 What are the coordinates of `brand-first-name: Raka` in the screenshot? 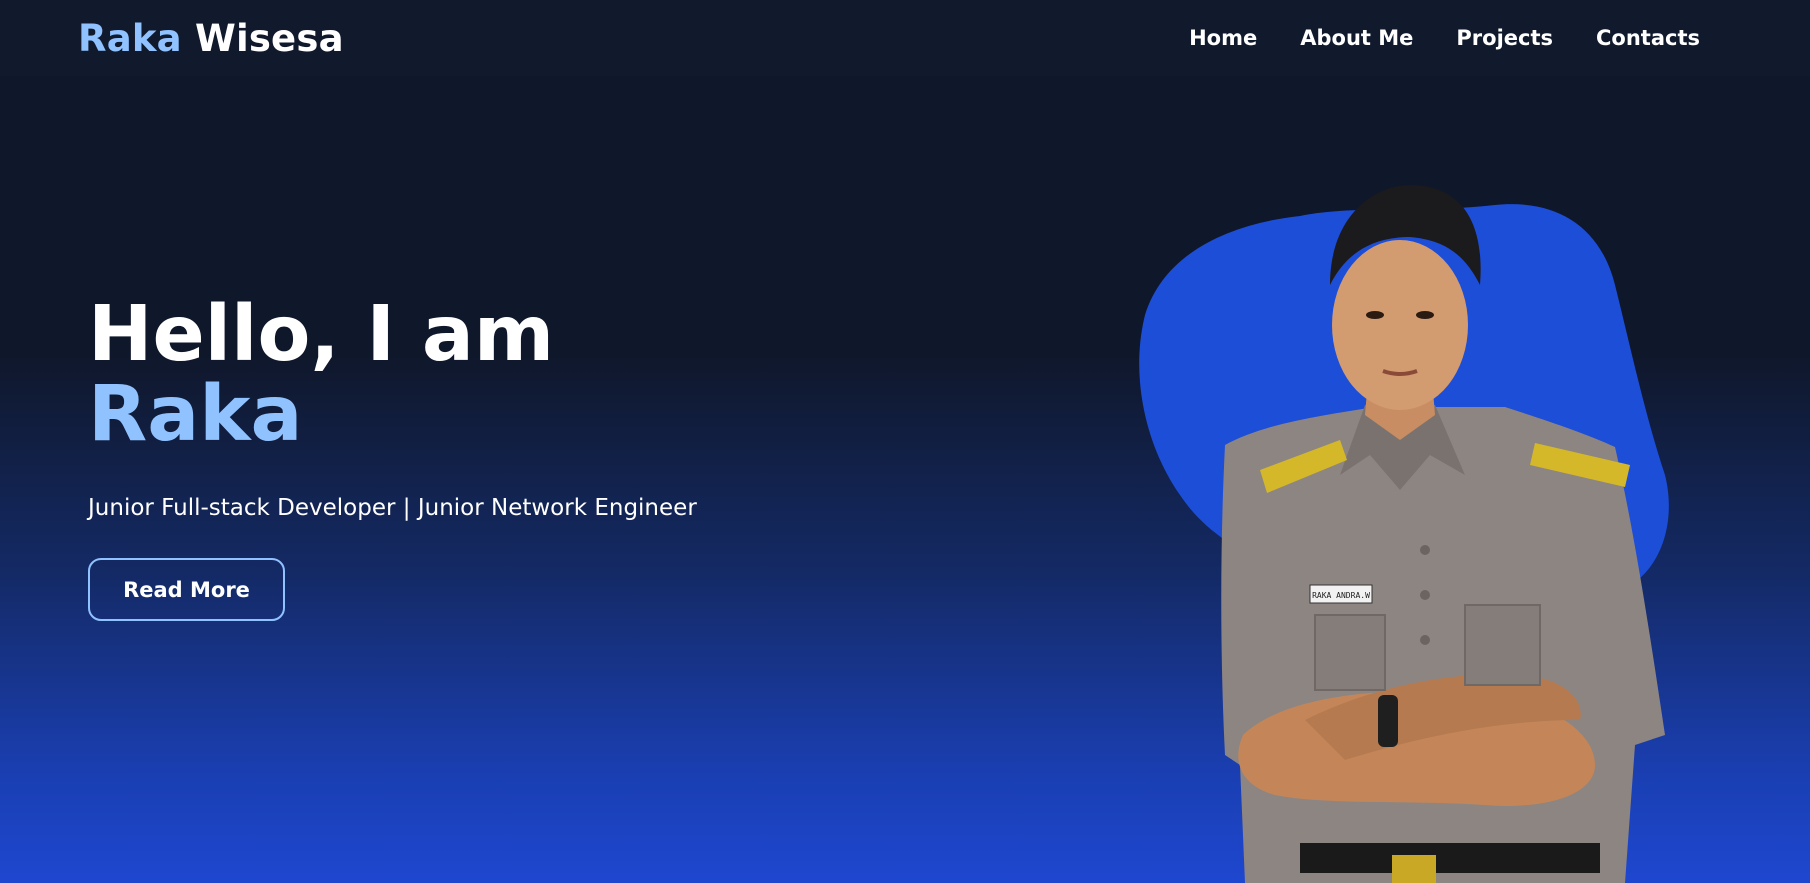 It's located at (130, 38).